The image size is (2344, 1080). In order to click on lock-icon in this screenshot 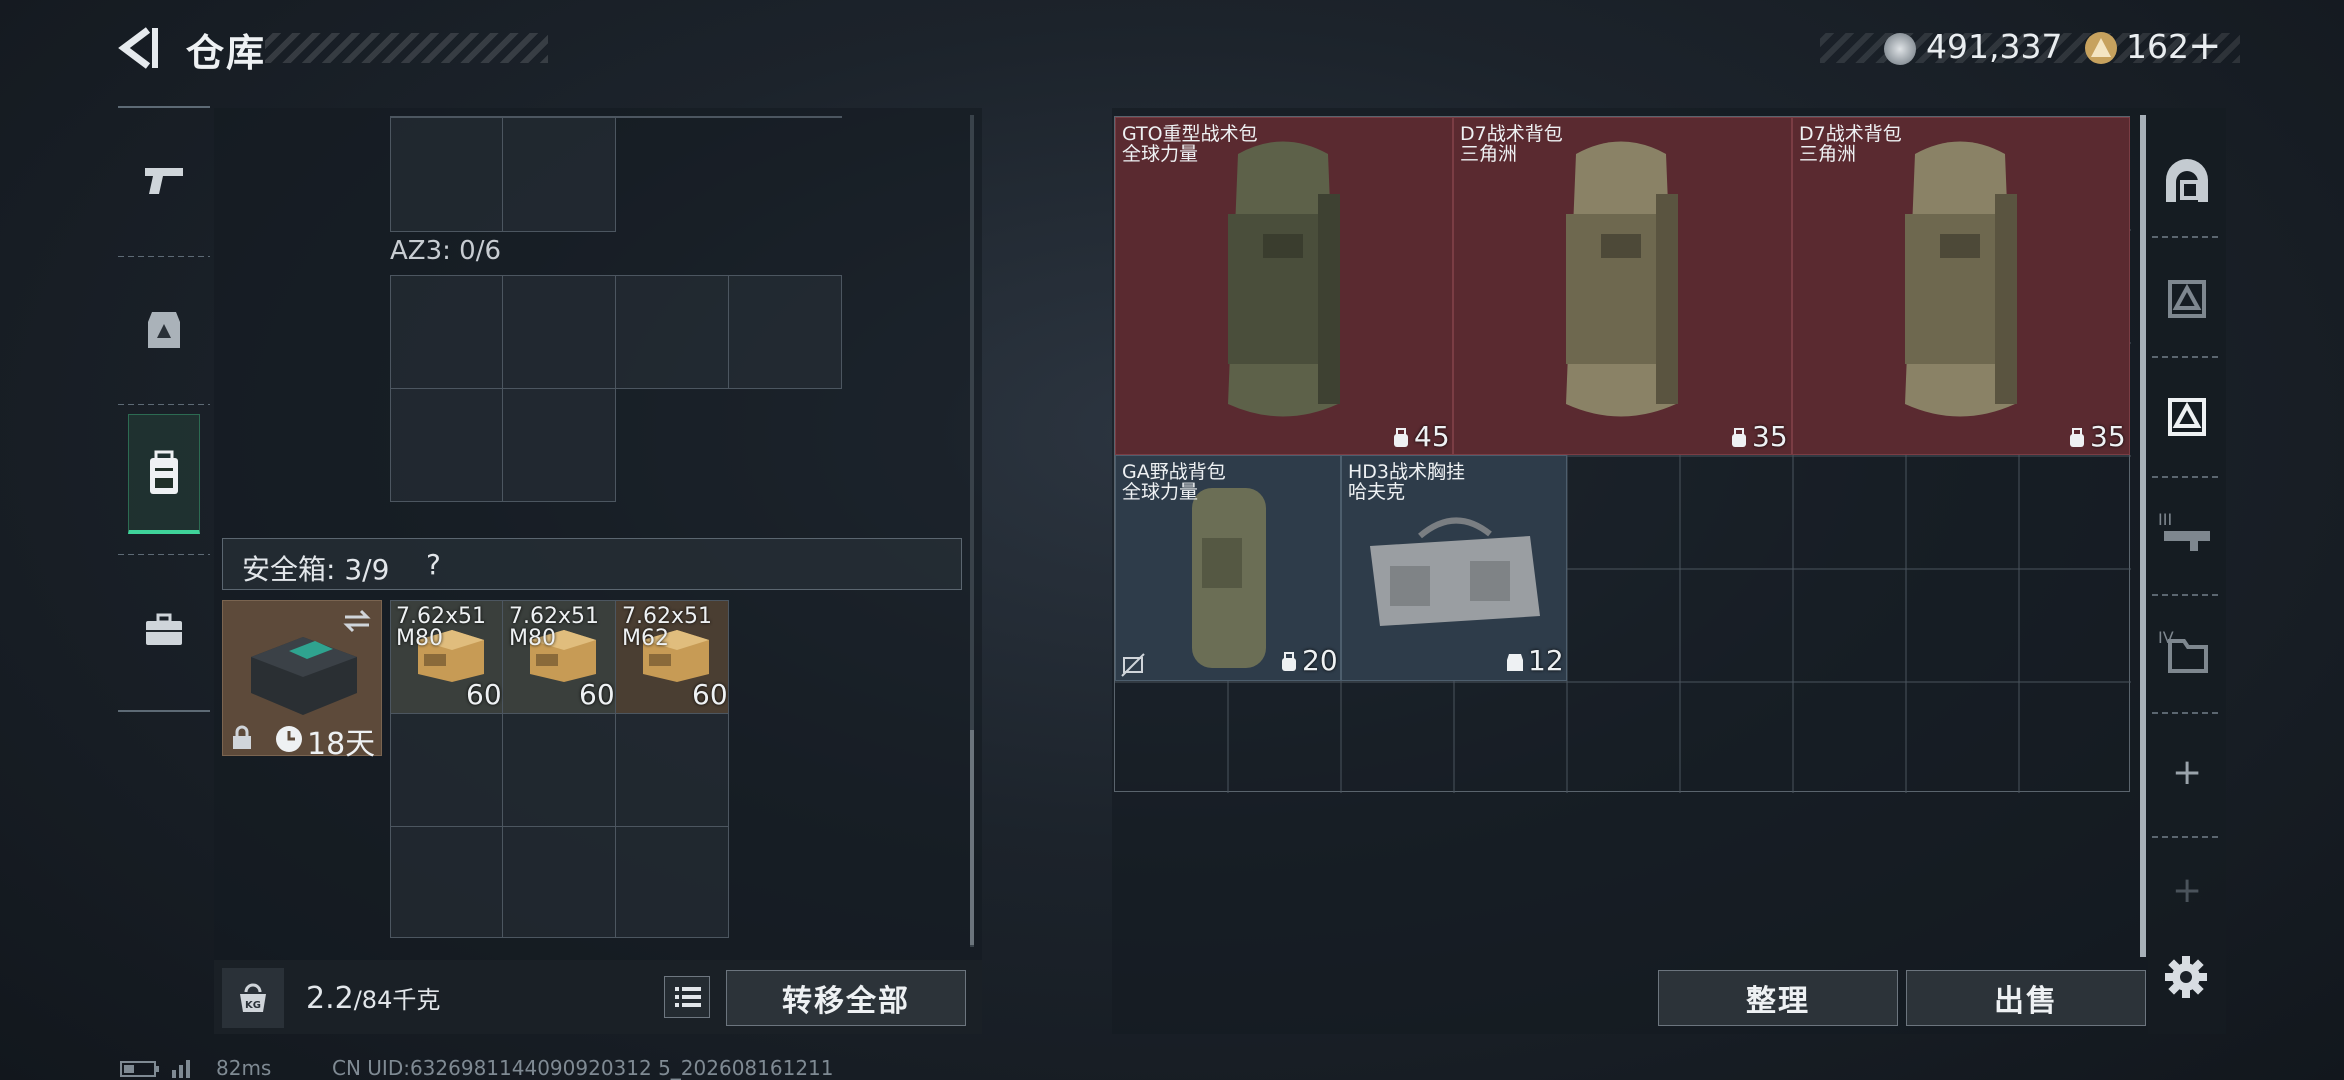, I will do `click(242, 737)`.